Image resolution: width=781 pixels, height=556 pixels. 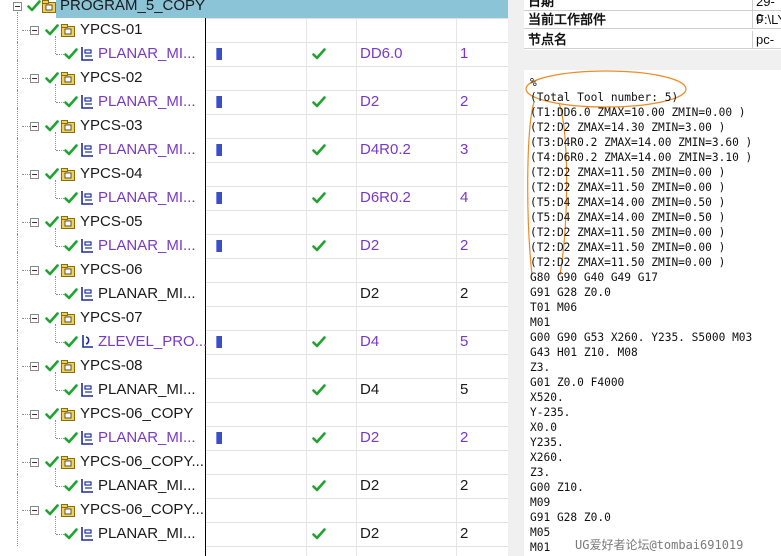 What do you see at coordinates (254, 27) in the screenshot?
I see `tree-row-group: YPCS-01` at bounding box center [254, 27].